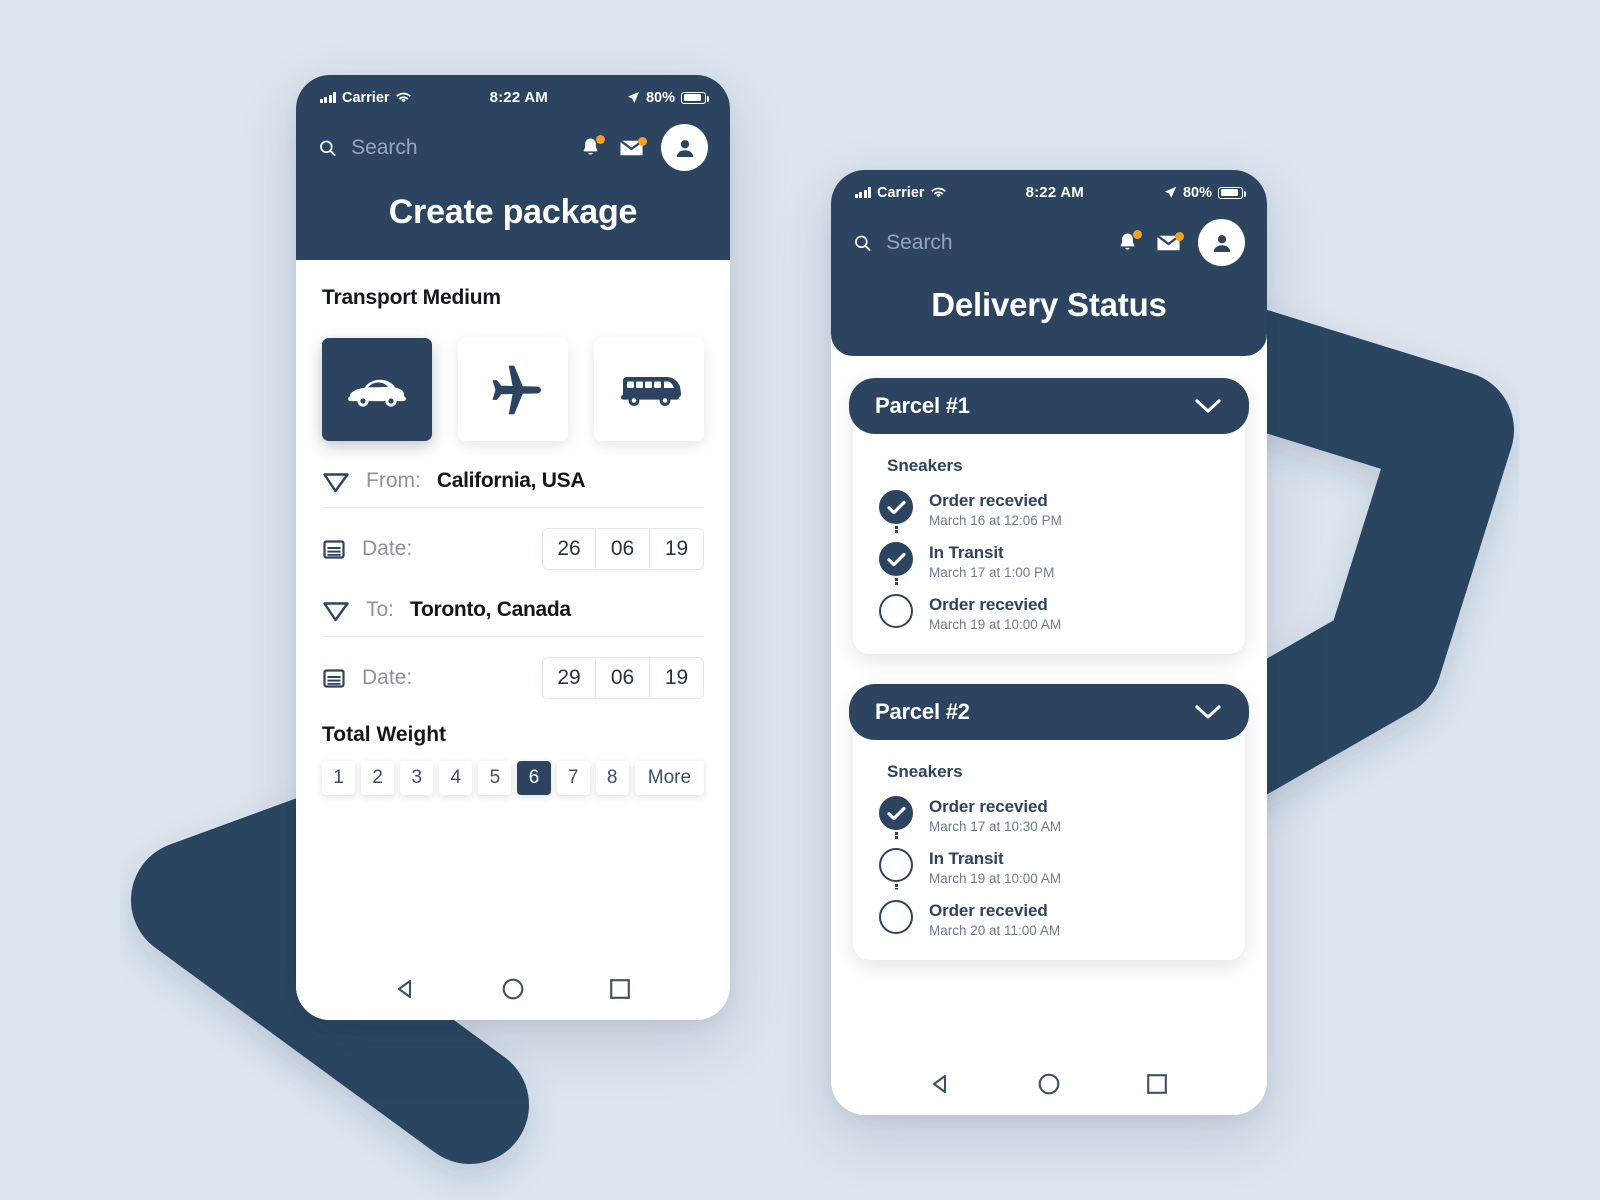  I want to click on from-date-month: 06, so click(623, 549).